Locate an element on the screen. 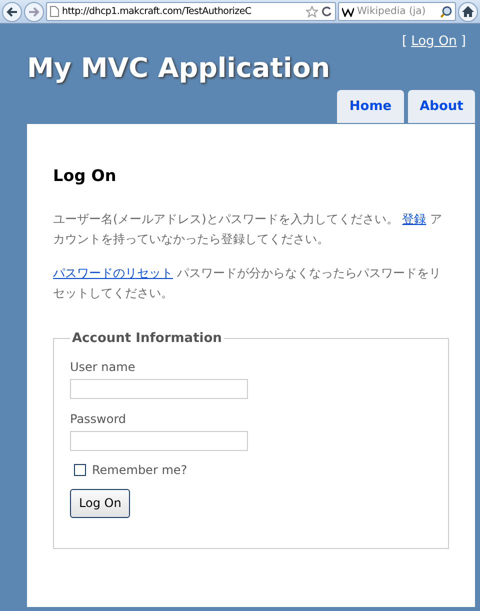 This screenshot has width=480, height=611. back-button is located at coordinates (12, 12).